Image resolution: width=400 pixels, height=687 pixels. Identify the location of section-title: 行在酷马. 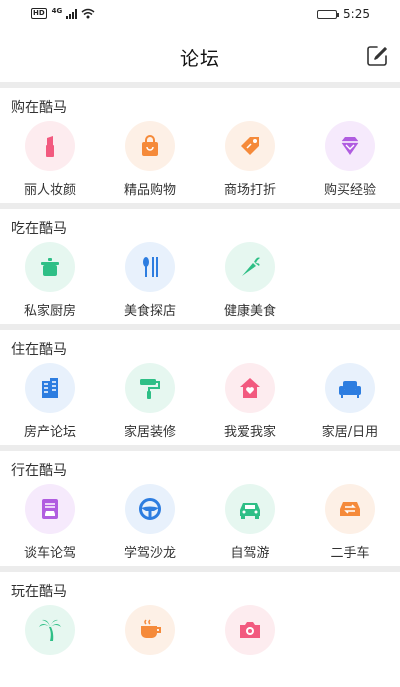
(39, 471).